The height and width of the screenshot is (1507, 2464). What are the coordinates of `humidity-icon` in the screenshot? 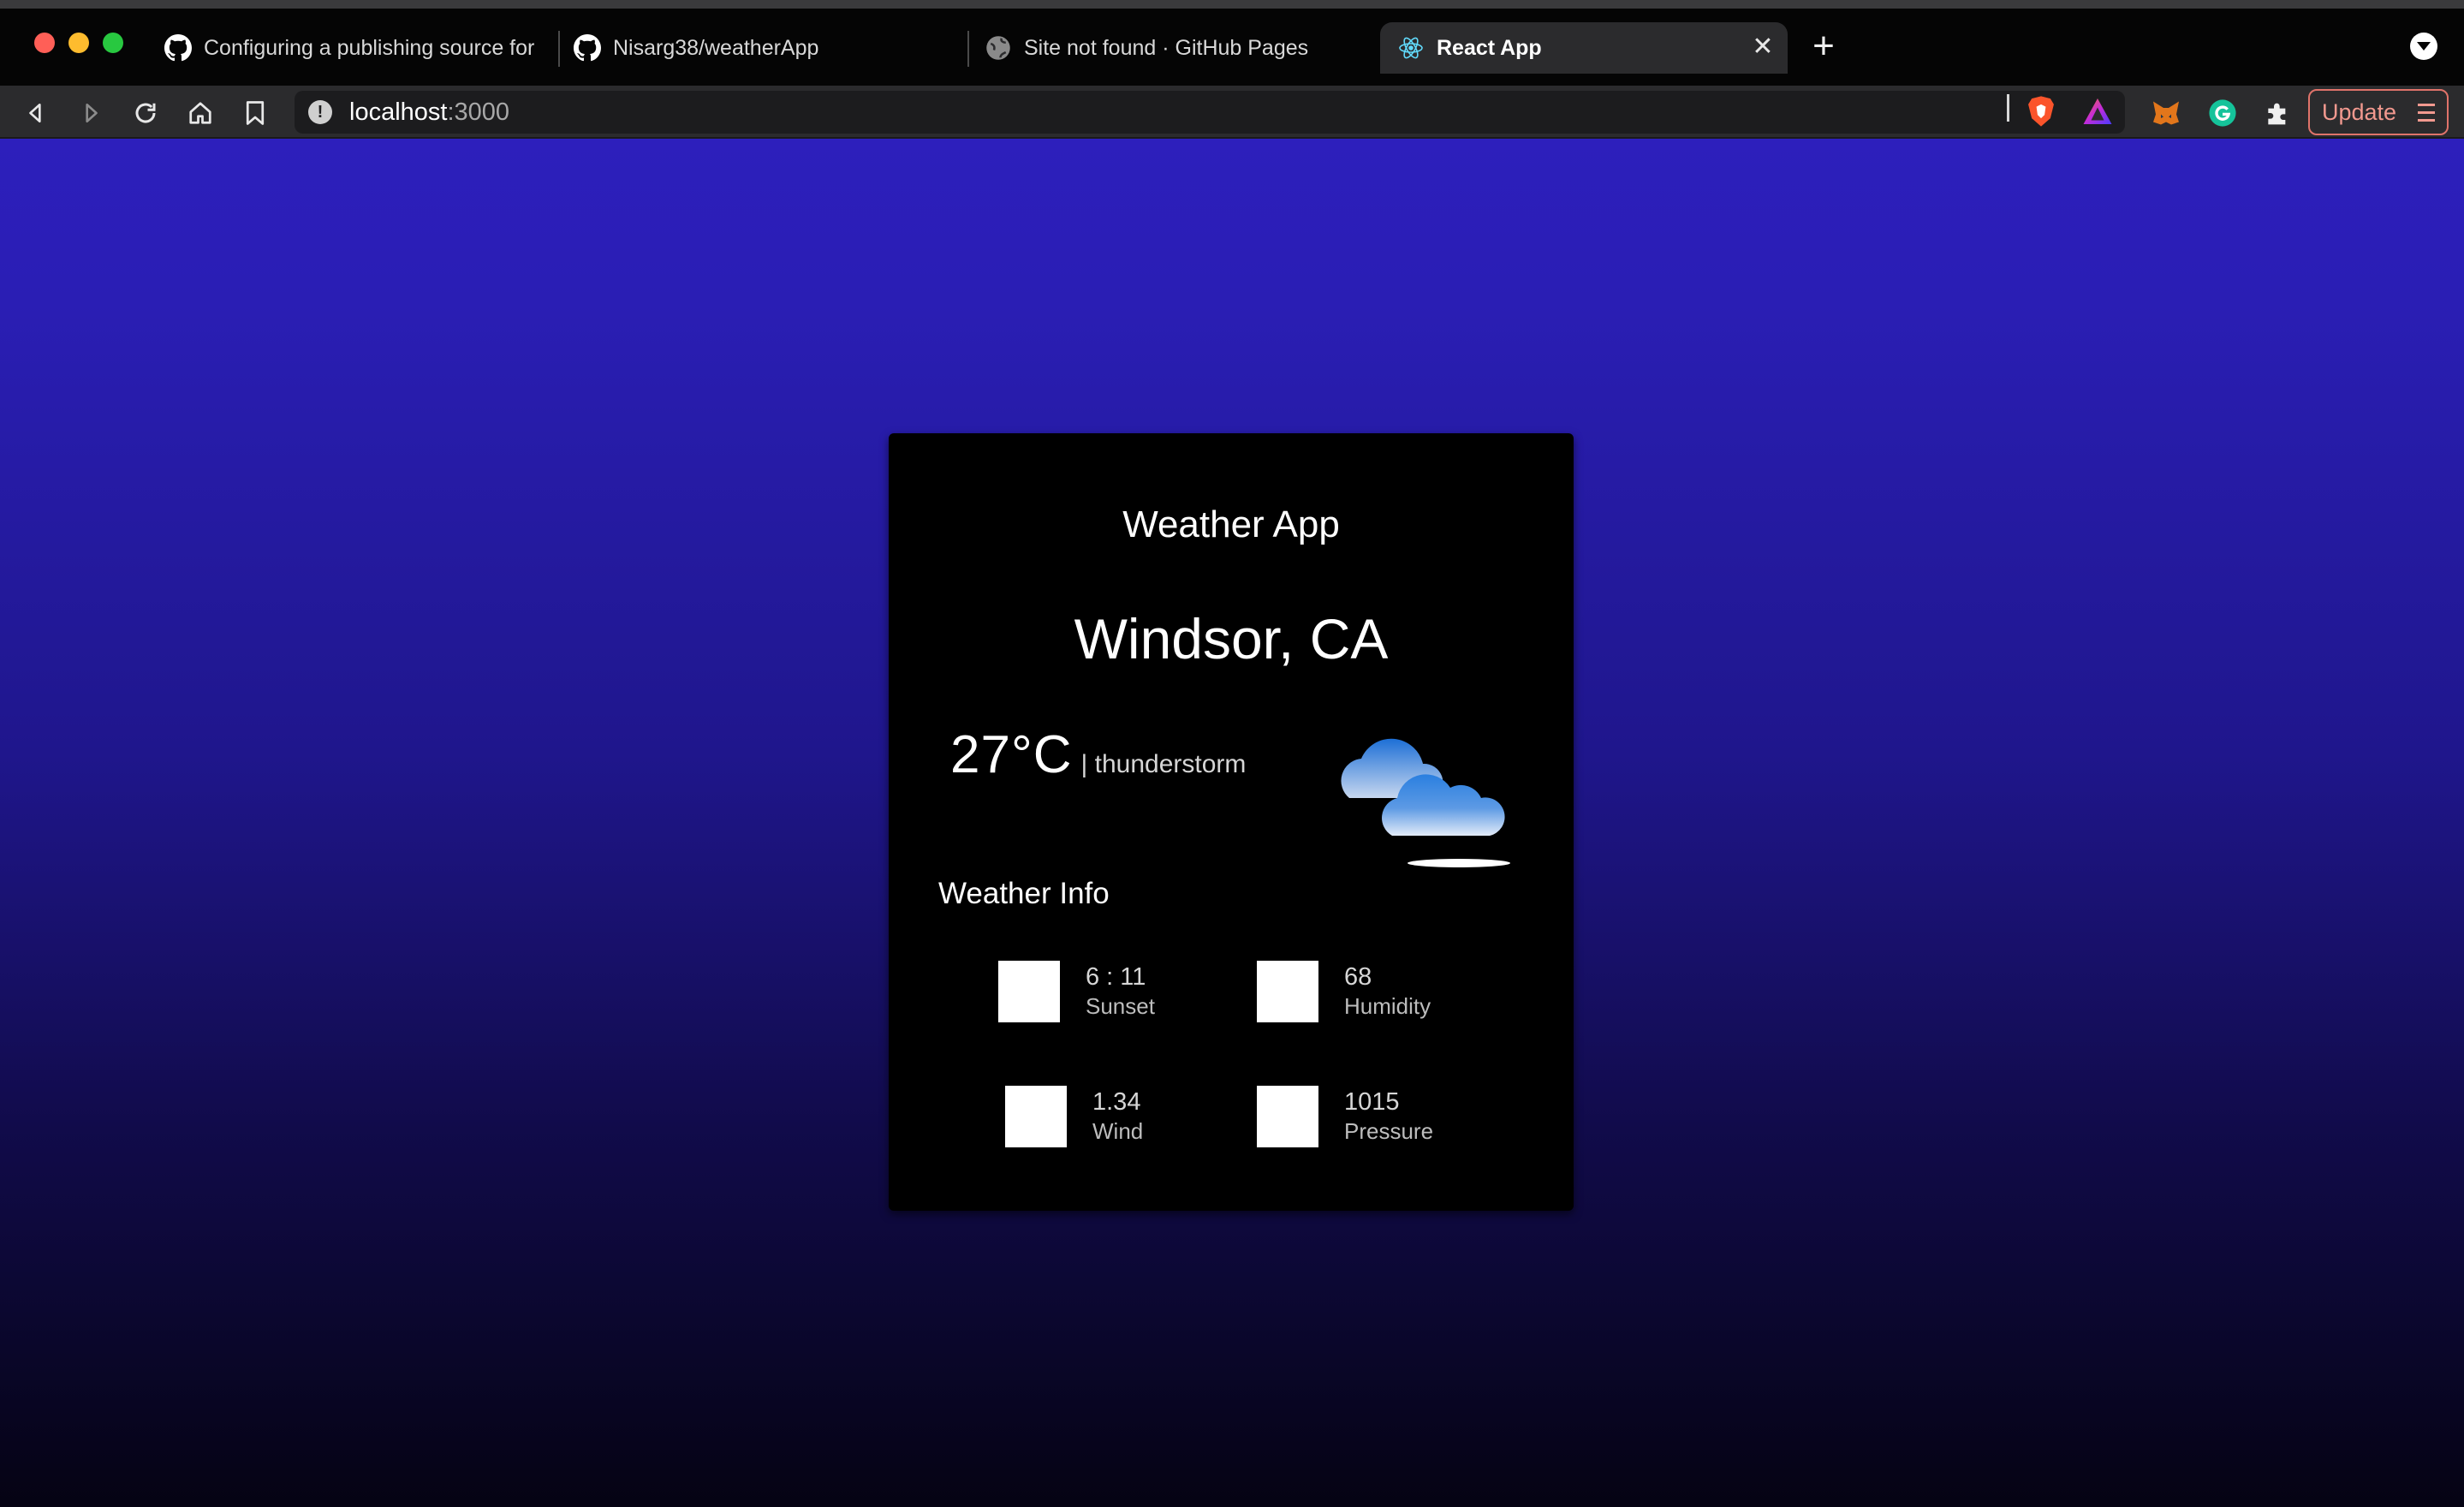 It's located at (1287, 991).